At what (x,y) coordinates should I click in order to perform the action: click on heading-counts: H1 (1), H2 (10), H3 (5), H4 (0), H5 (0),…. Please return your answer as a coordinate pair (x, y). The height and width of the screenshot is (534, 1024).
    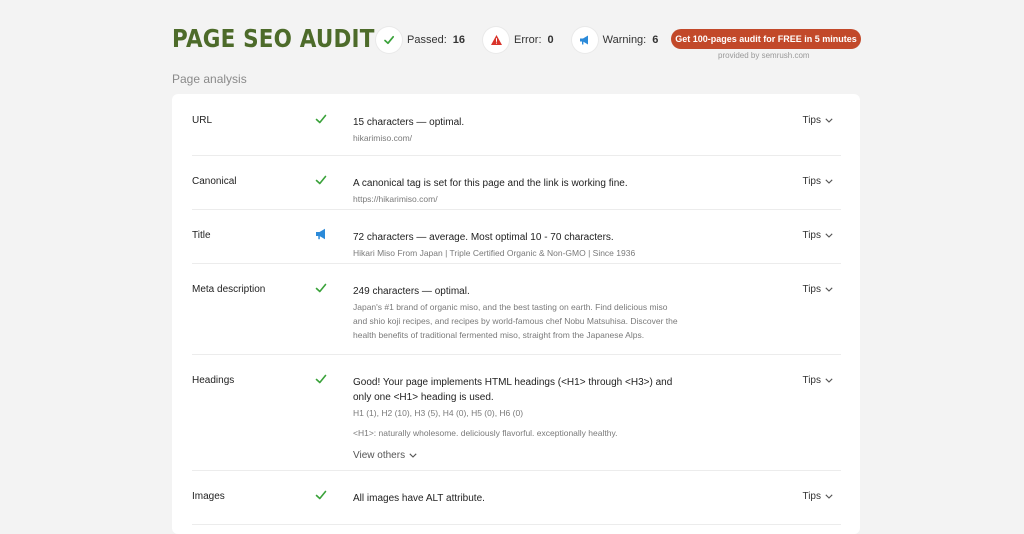
    Looking at the image, I should click on (438, 413).